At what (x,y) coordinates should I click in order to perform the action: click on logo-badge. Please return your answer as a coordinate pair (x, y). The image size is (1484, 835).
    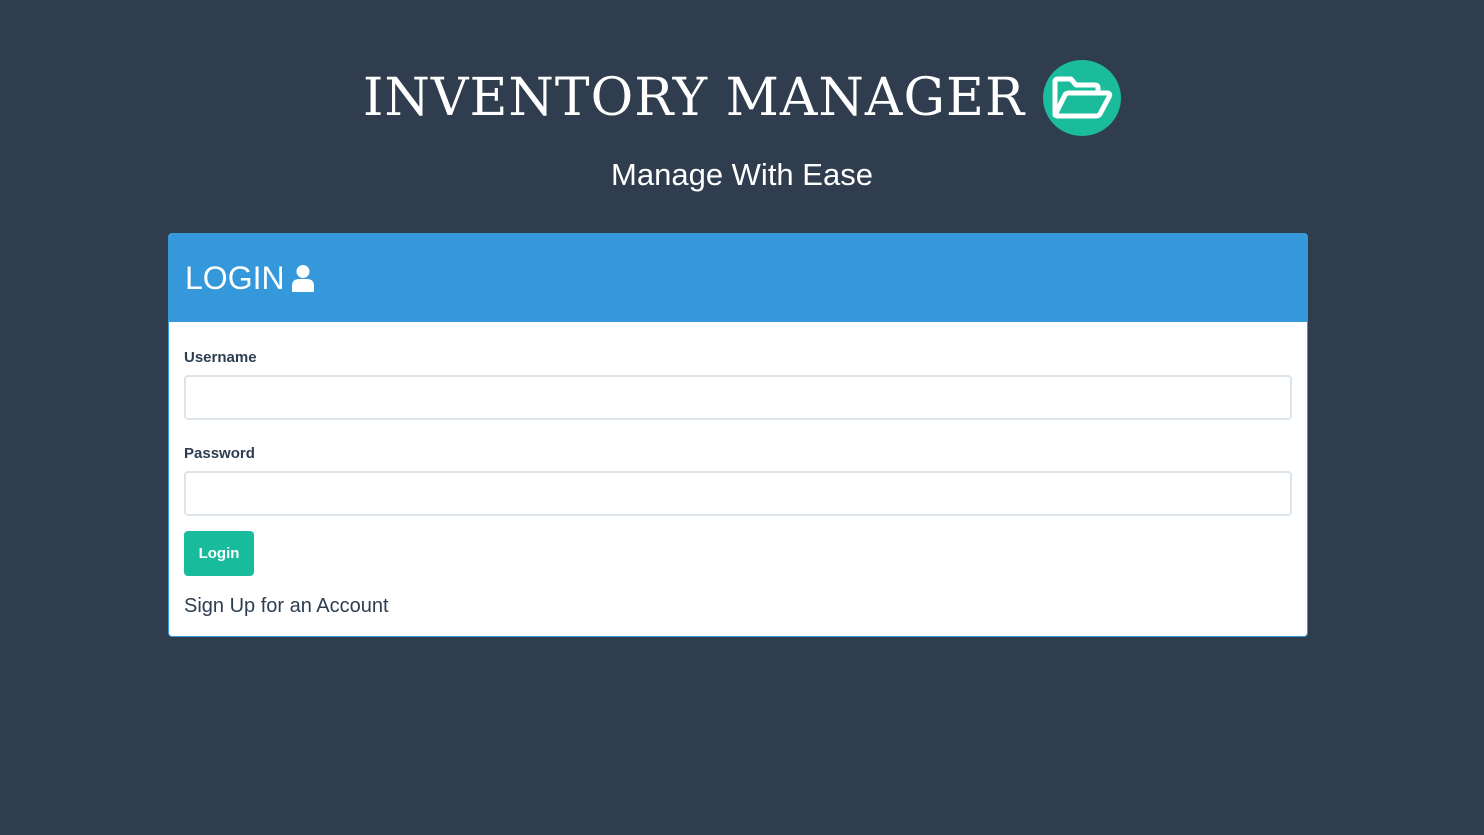
    Looking at the image, I should click on (1082, 98).